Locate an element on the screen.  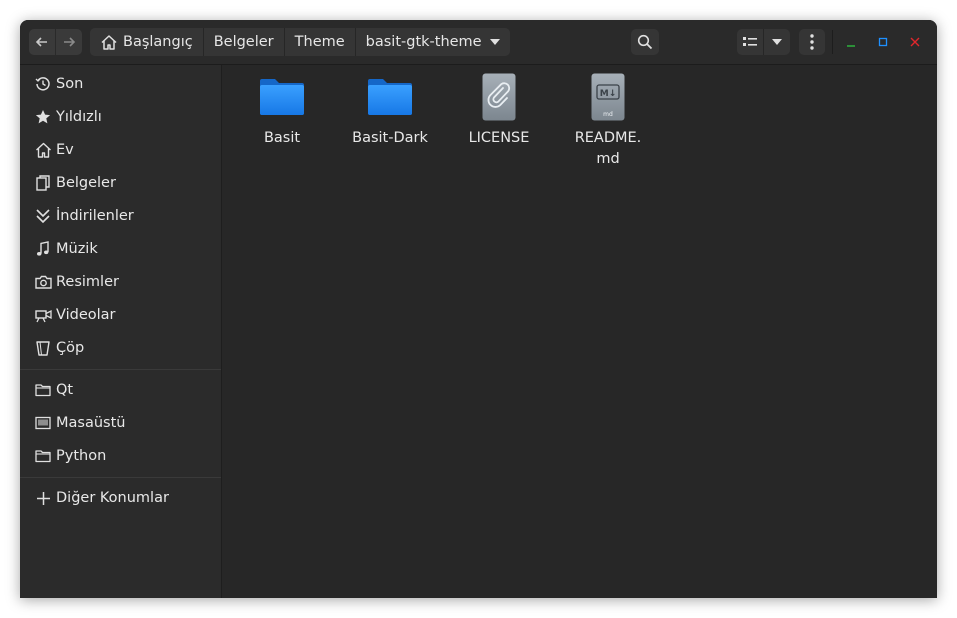
sidebar-item-downloads: İndirilenler is located at coordinates (120, 216).